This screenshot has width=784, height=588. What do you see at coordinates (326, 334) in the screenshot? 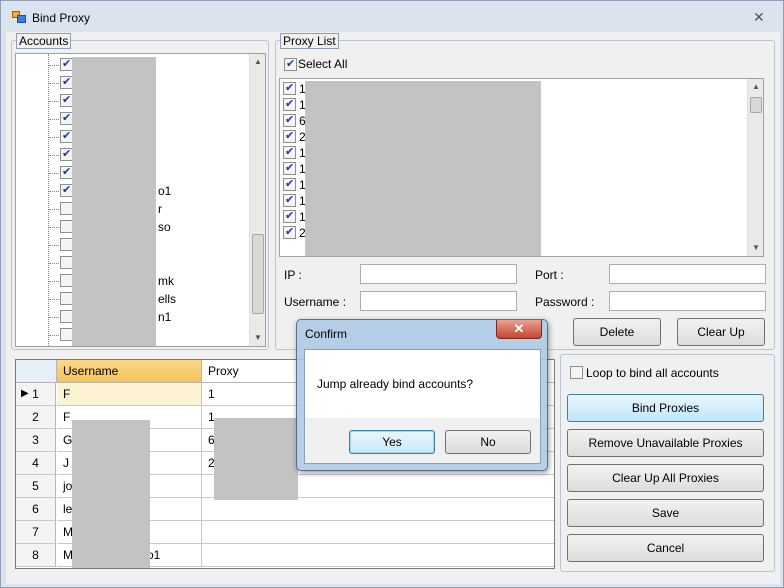
I see `dialog-title: Confirm` at bounding box center [326, 334].